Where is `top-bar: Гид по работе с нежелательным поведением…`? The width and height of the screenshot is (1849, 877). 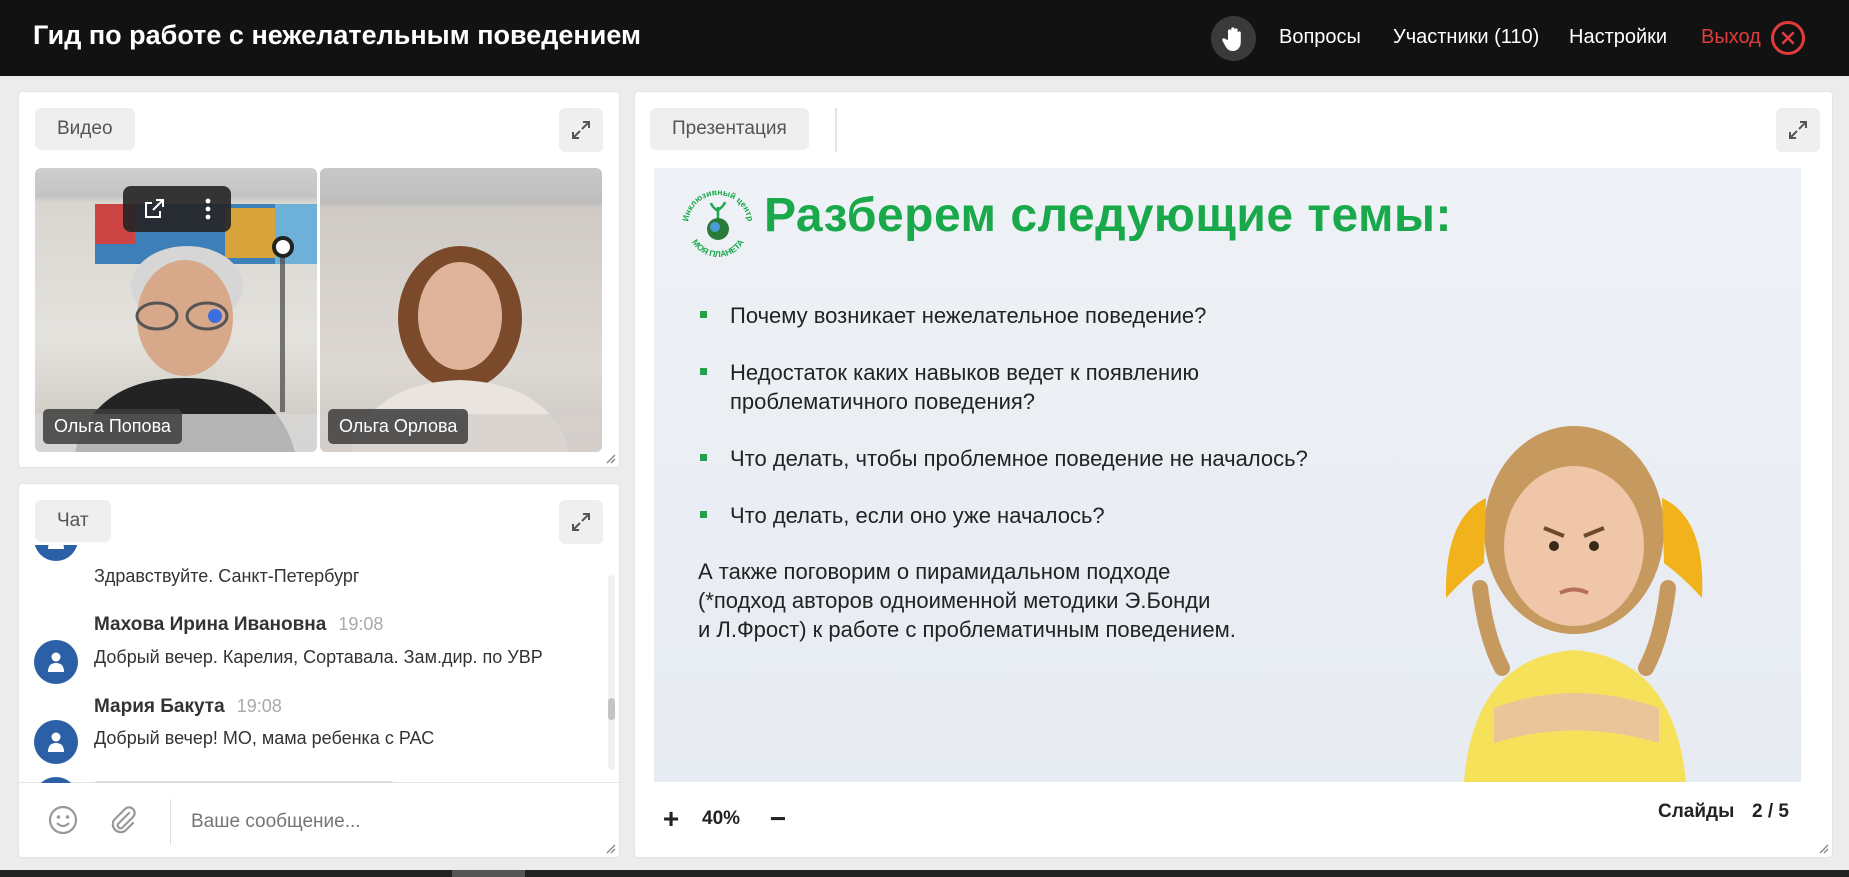
top-bar: Гид по работе с нежелательным поведением… is located at coordinates (924, 38).